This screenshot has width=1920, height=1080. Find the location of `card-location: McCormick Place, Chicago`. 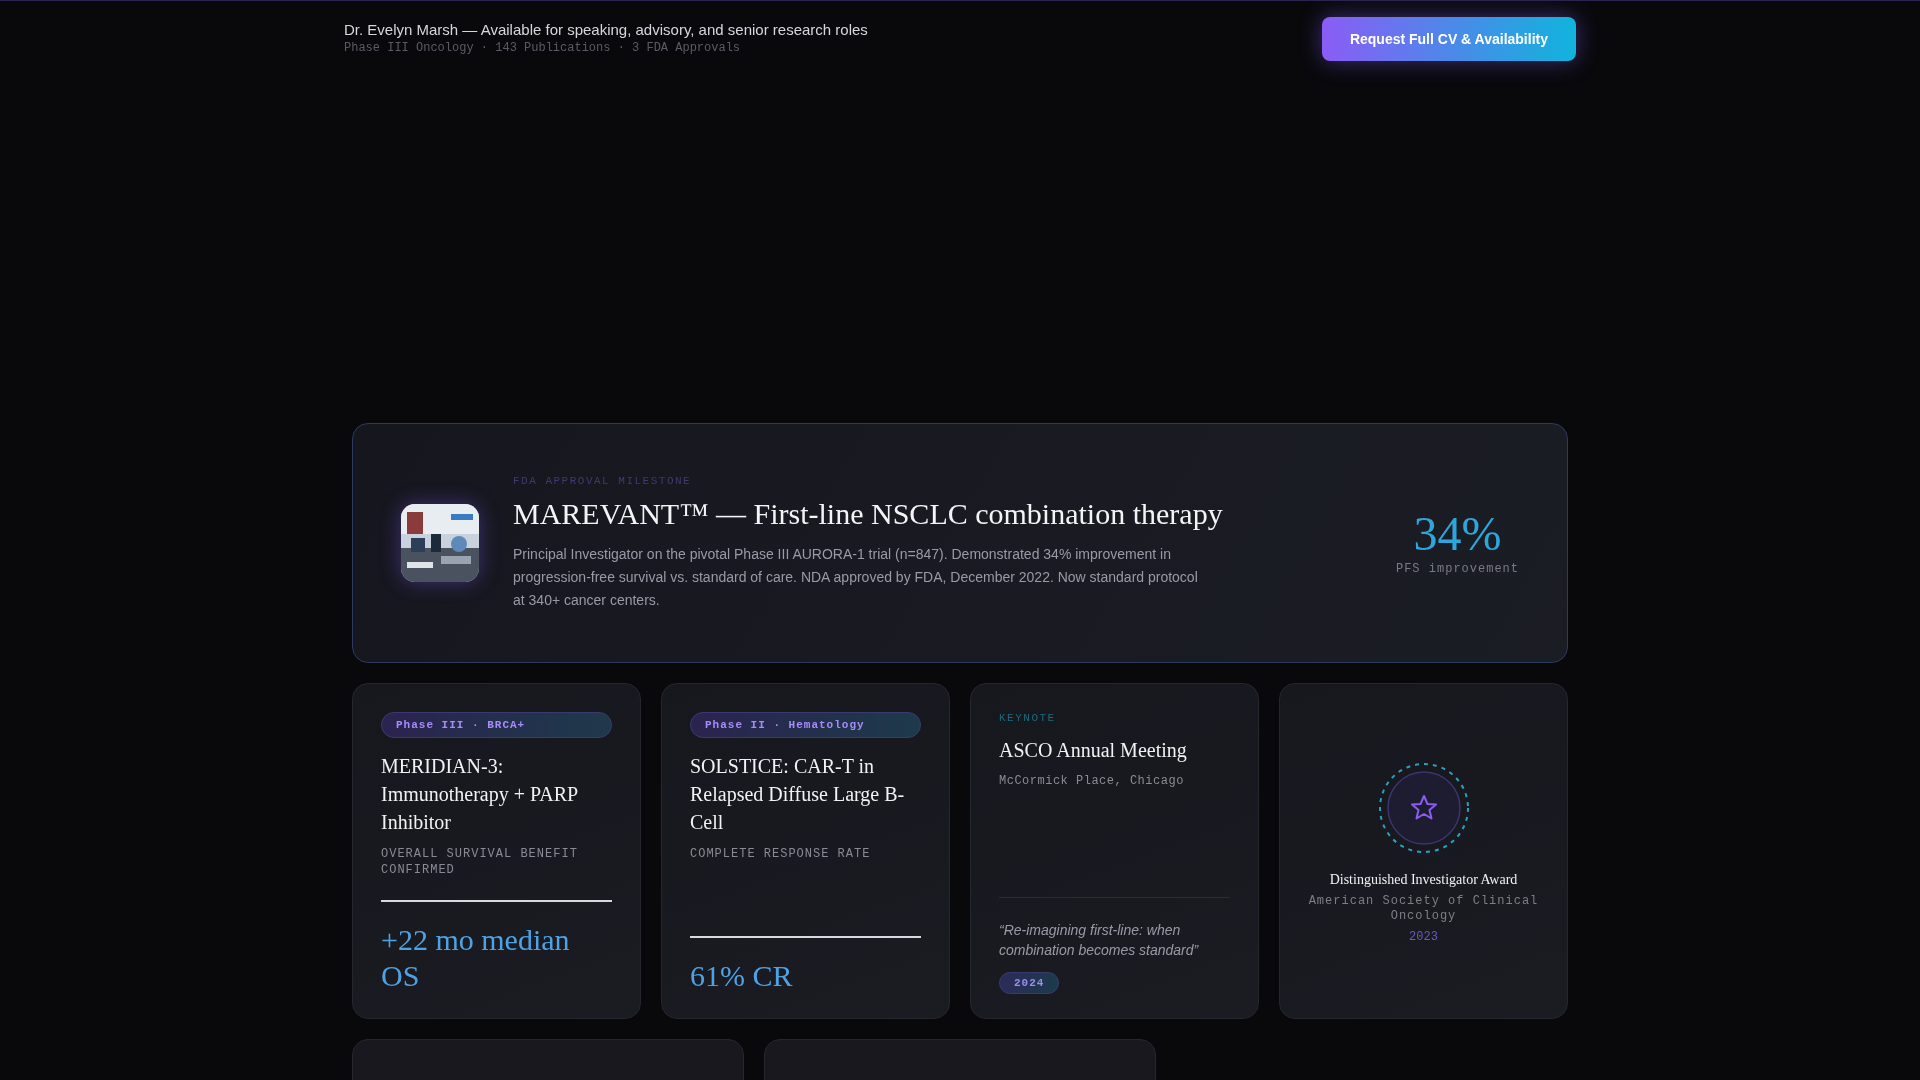

card-location: McCormick Place, Chicago is located at coordinates (1092, 781).